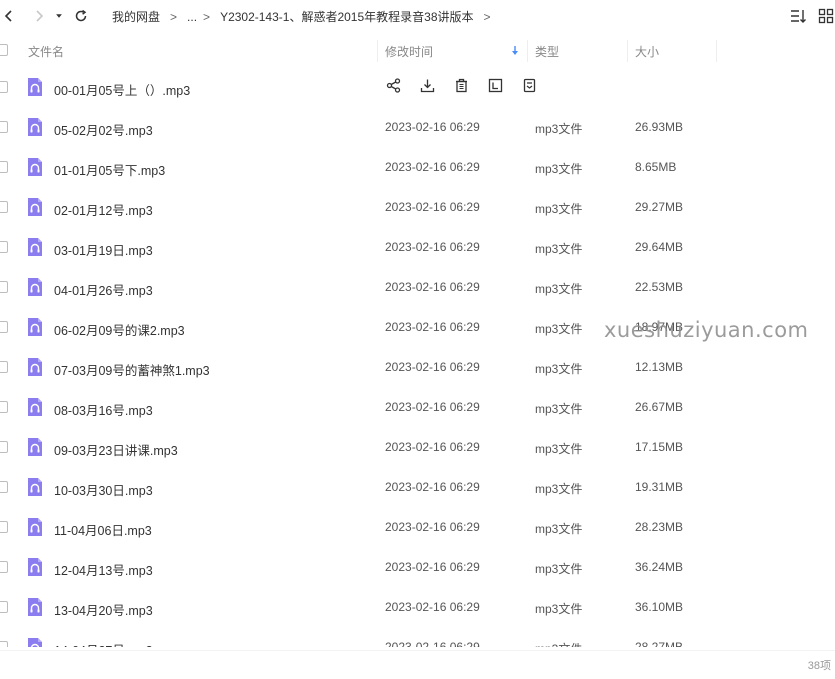 This screenshot has height=679, width=835. I want to click on download-button, so click(427, 85).